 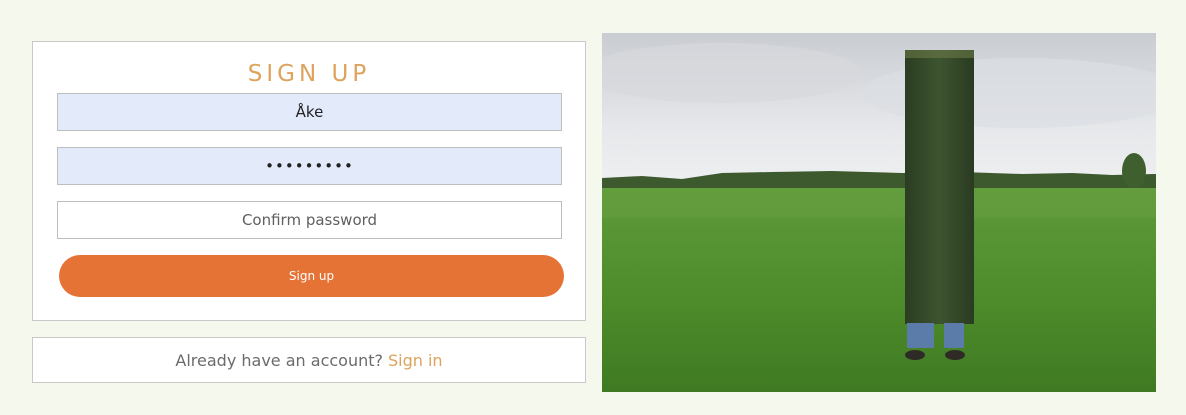 I want to click on signup-button: Sign up, so click(x=311, y=276).